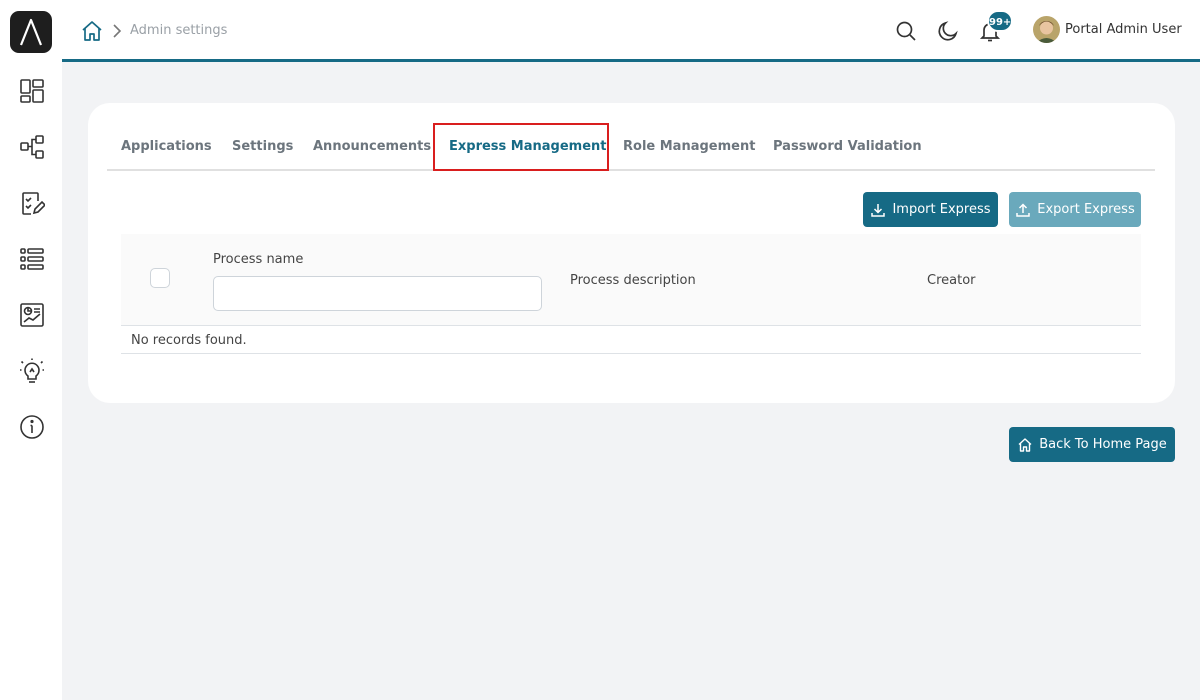 This screenshot has width=1200, height=700. I want to click on logo-icon, so click(31, 32).